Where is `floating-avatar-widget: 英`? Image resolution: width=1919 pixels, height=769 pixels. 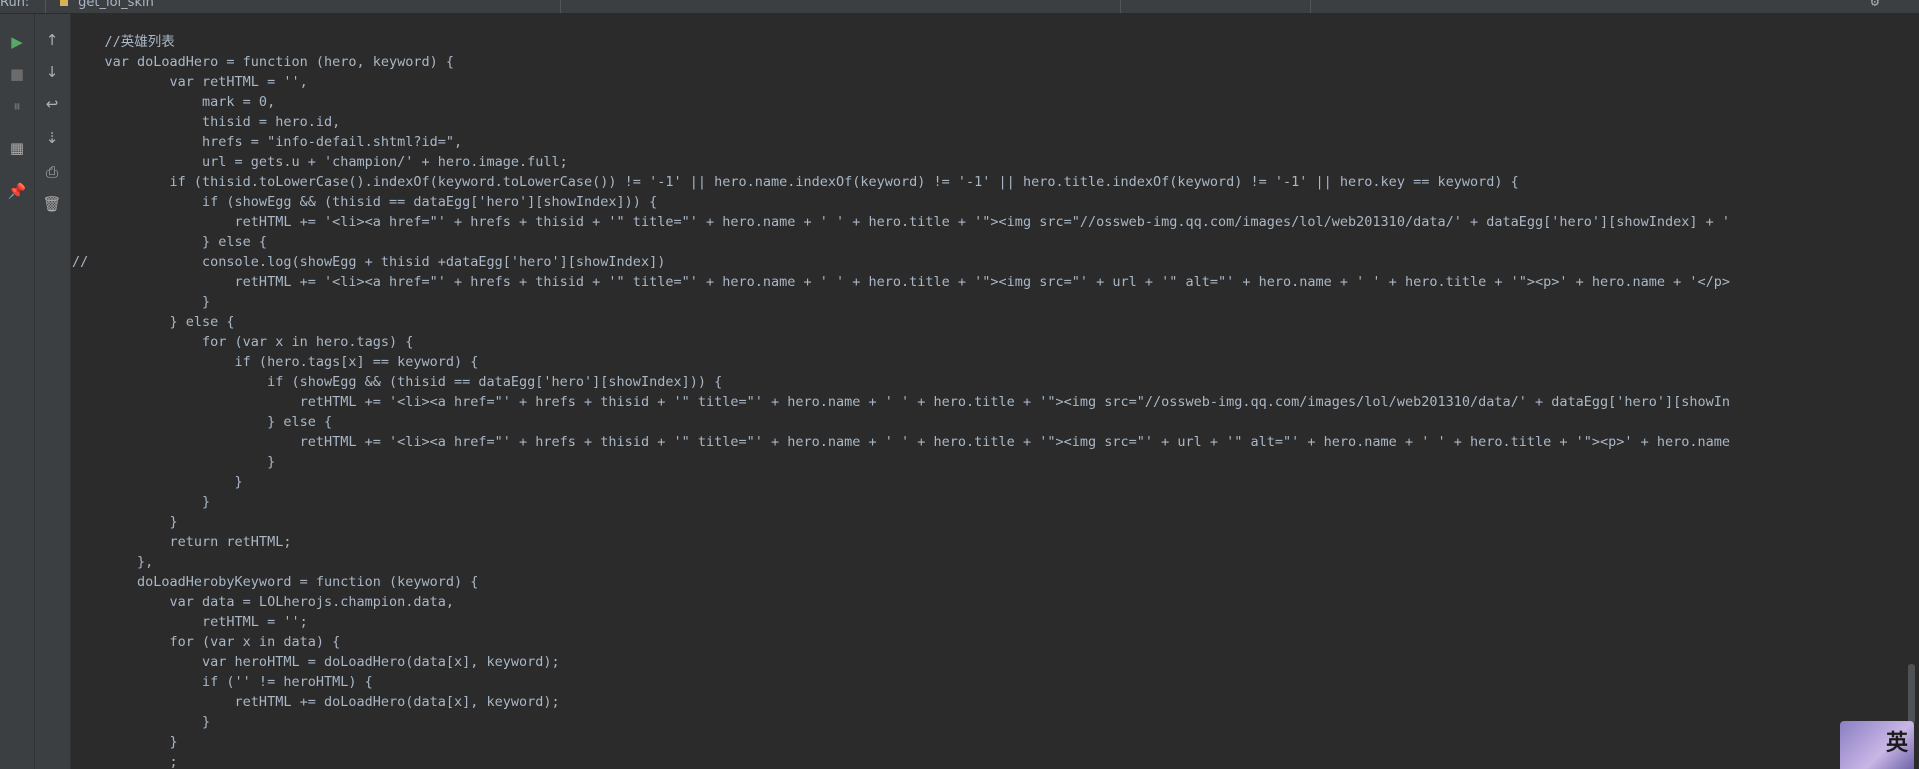 floating-avatar-widget: 英 is located at coordinates (1877, 745).